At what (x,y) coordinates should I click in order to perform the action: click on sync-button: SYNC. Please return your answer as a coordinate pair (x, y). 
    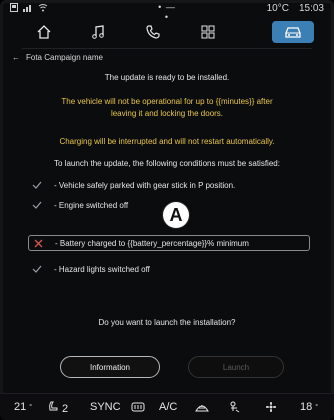
    Looking at the image, I should click on (105, 407).